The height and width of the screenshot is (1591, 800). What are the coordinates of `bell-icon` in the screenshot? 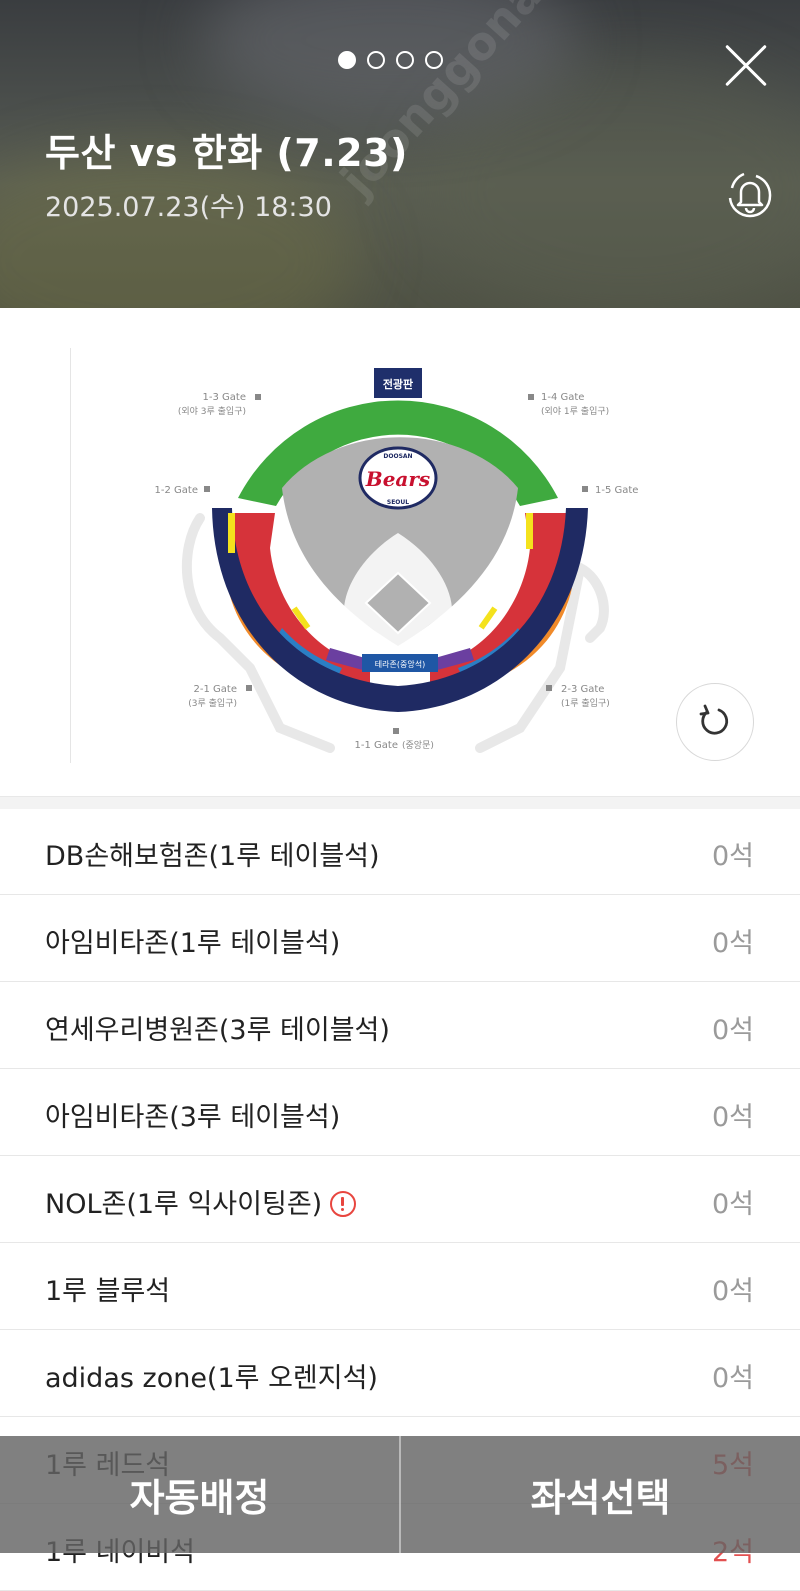 It's located at (750, 194).